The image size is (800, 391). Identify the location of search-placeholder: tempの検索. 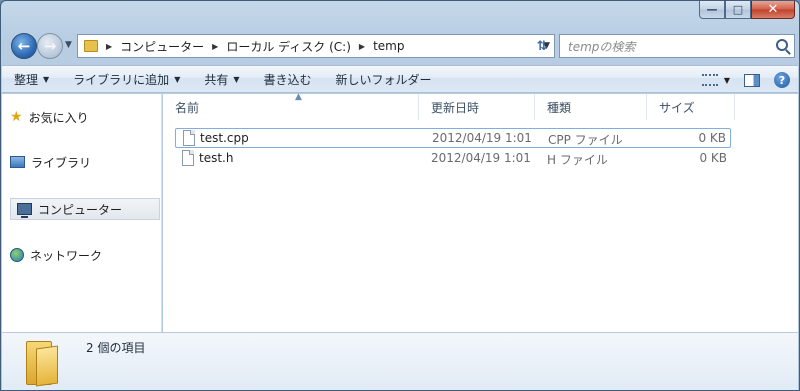
(602, 46).